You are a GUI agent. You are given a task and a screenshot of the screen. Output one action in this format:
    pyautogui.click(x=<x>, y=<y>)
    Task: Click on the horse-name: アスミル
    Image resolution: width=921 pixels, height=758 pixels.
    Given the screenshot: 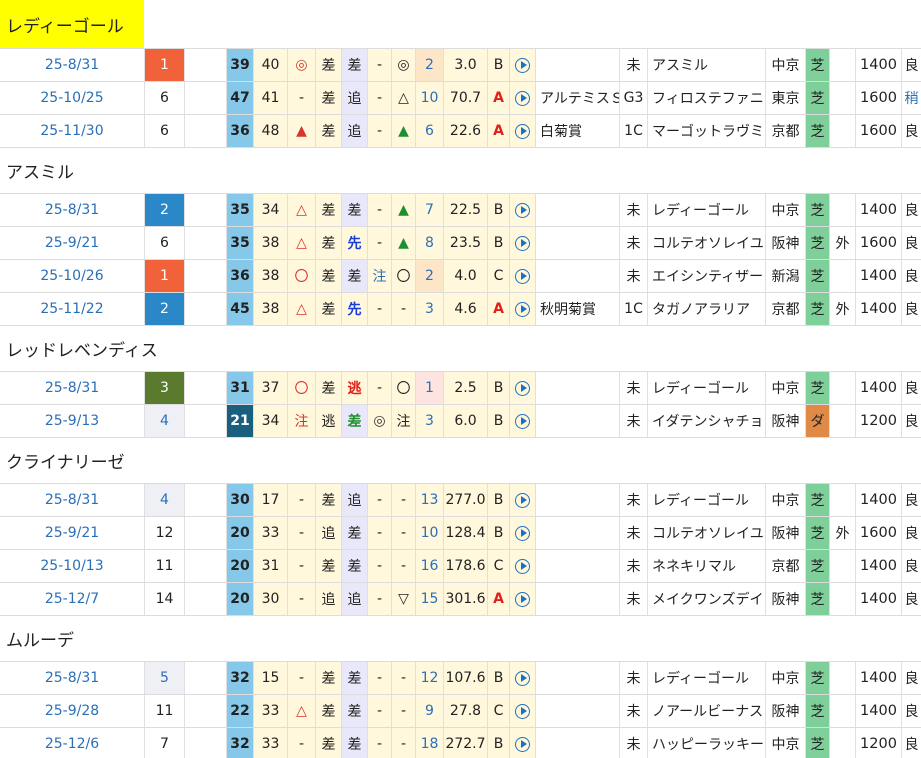 What is the action you would take?
    pyautogui.click(x=37, y=170)
    